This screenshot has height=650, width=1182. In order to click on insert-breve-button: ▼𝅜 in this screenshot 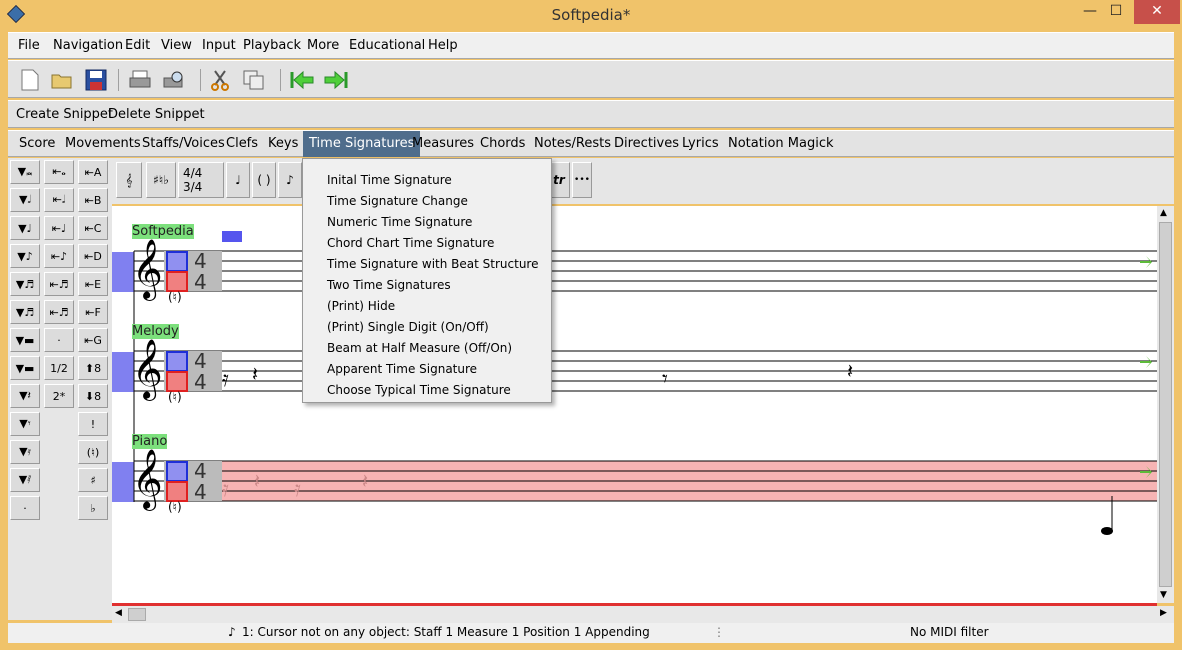, I will do `click(25, 172)`.